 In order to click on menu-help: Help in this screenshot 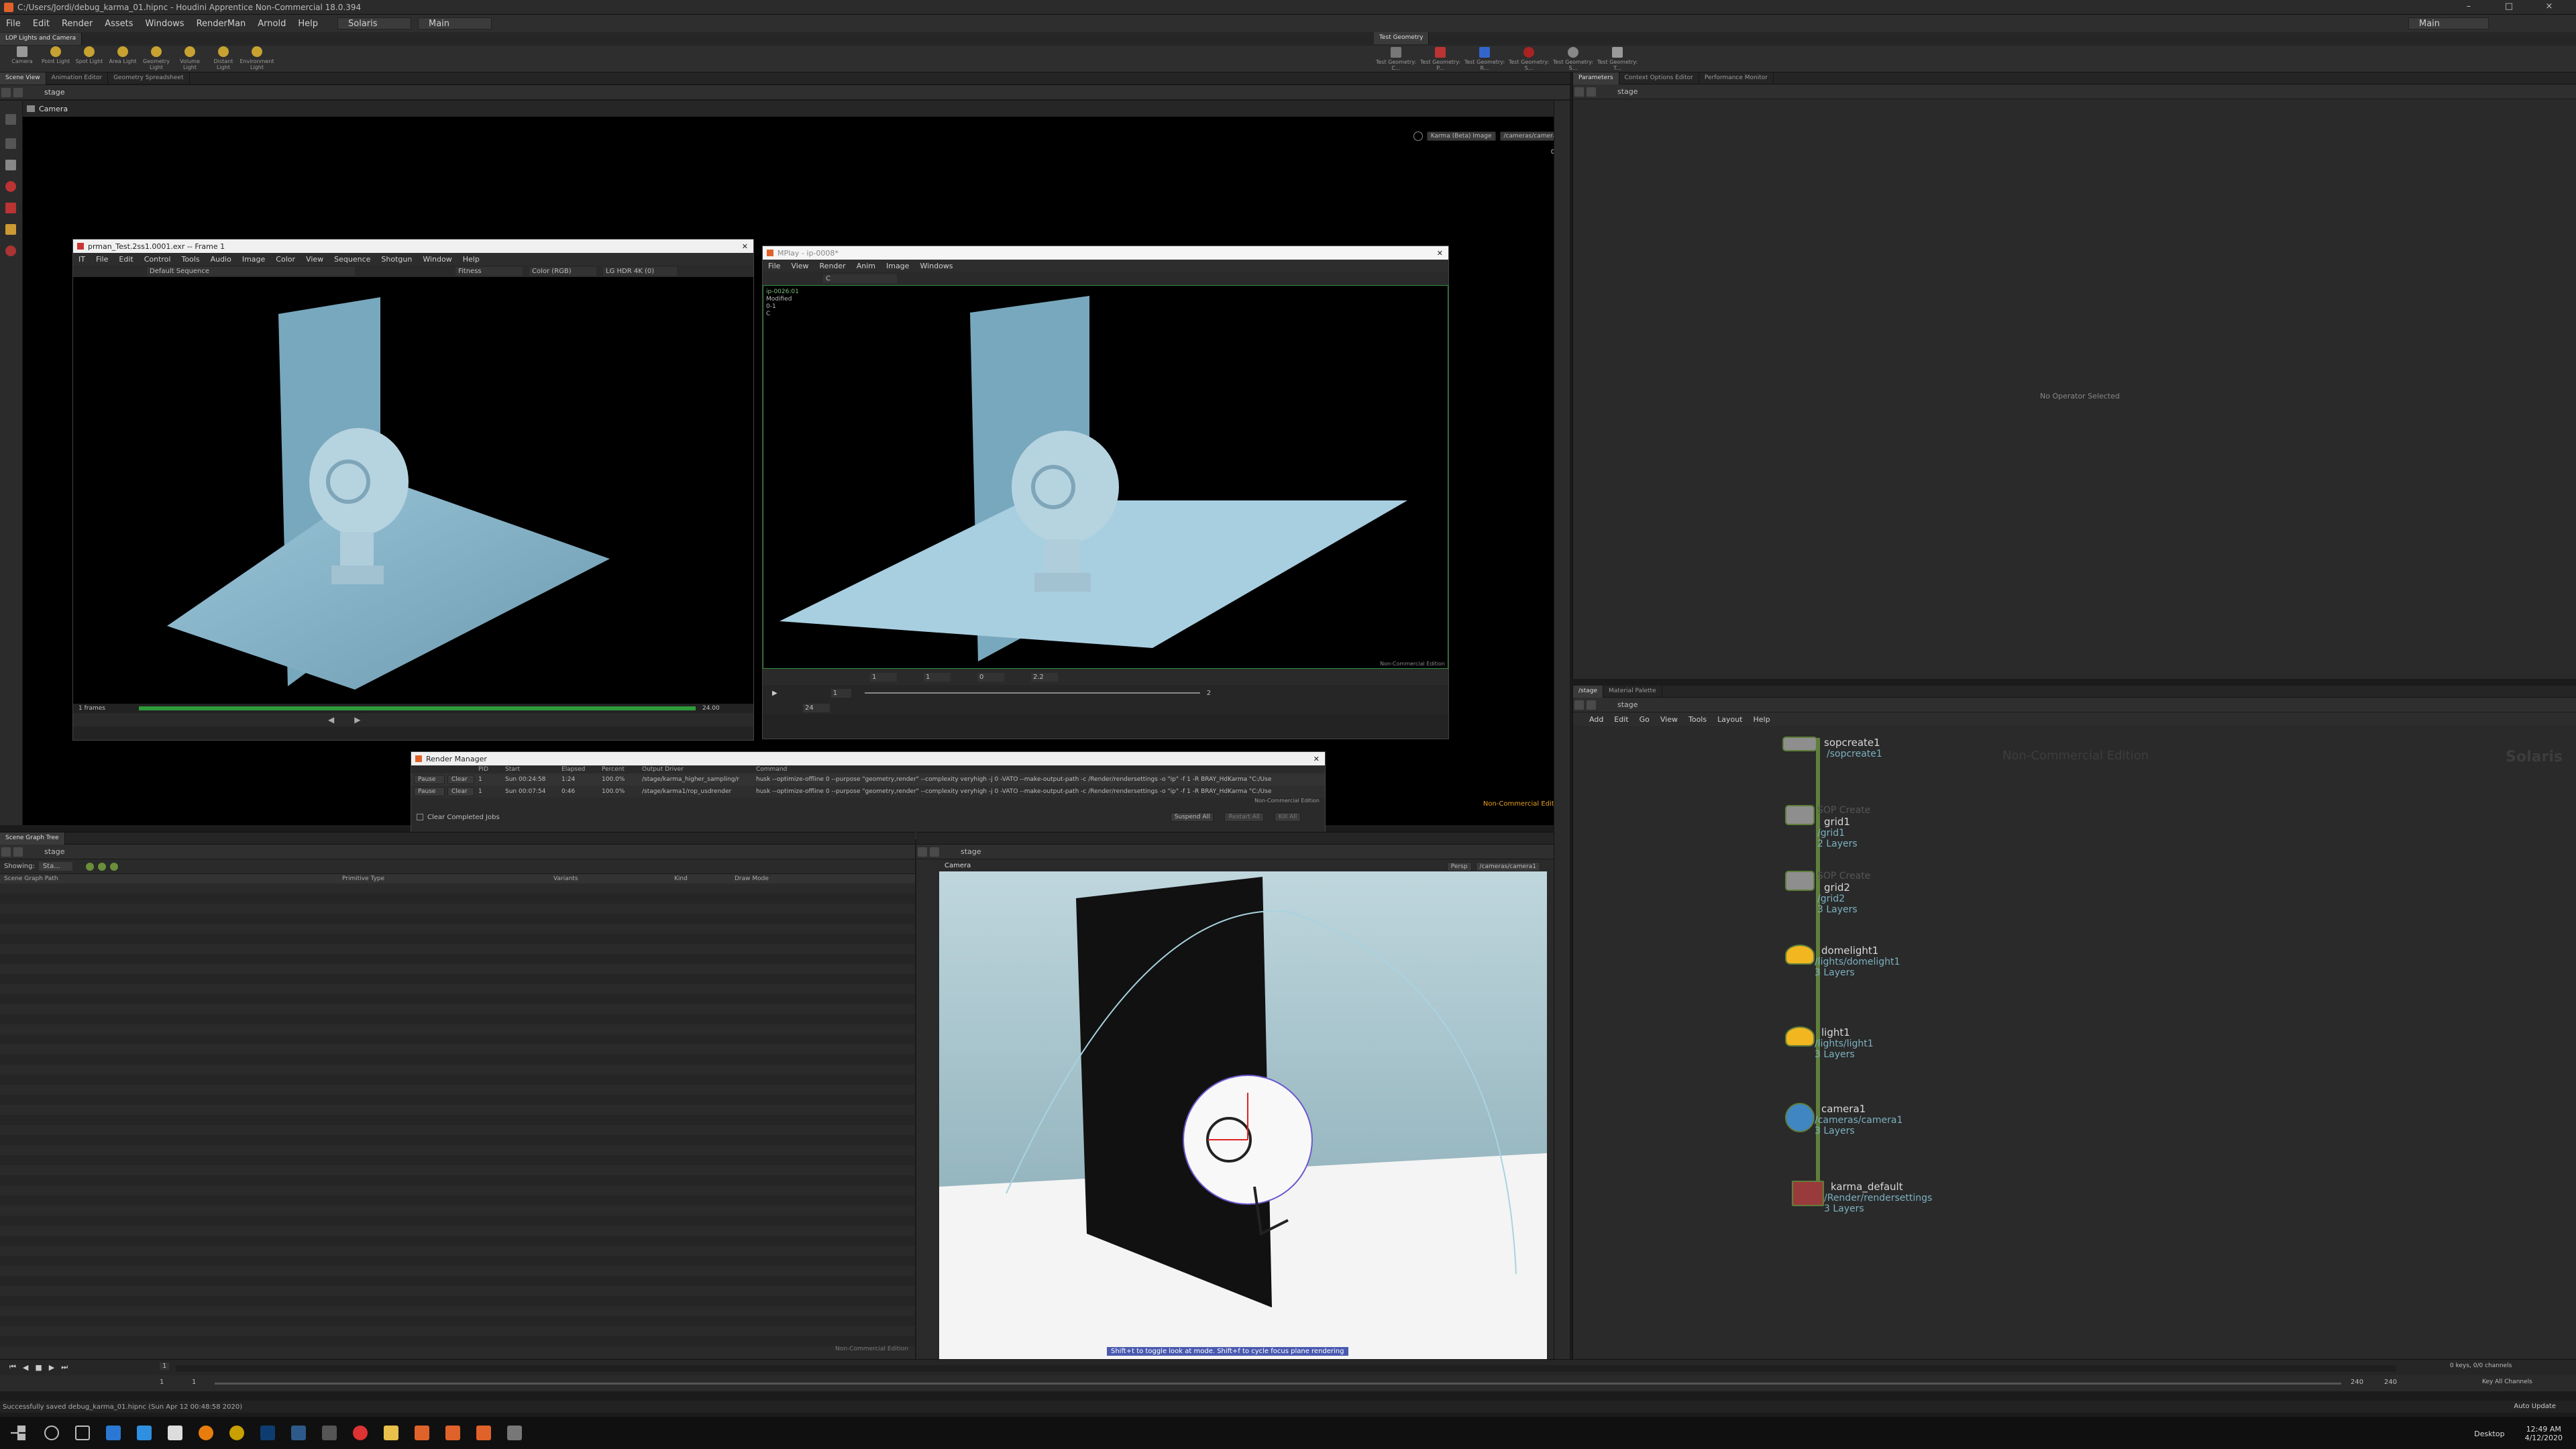, I will do `click(308, 24)`.